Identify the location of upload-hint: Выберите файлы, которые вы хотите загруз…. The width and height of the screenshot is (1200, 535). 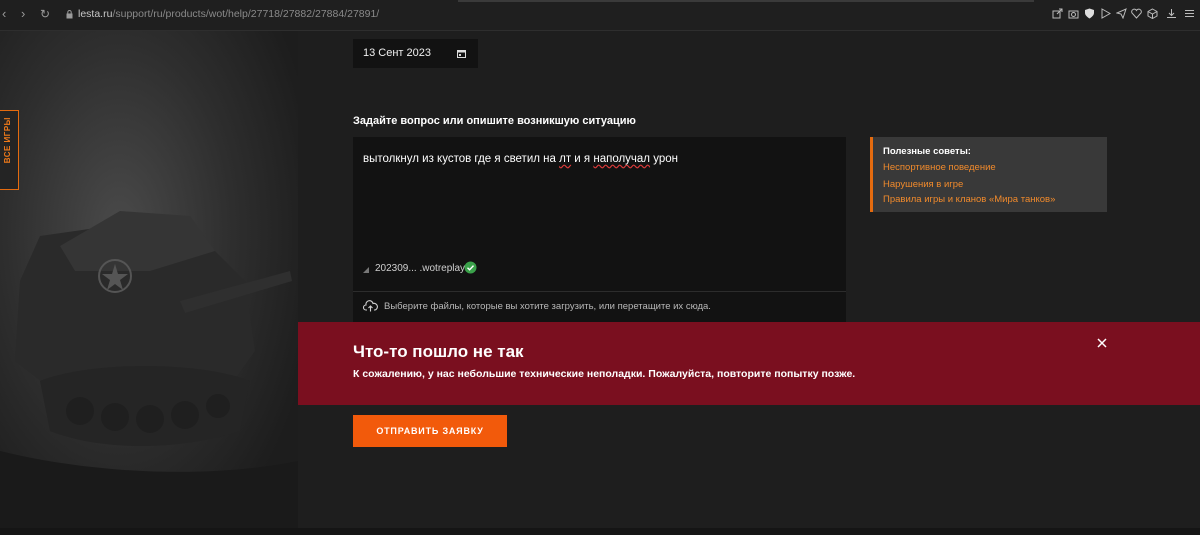
(547, 306).